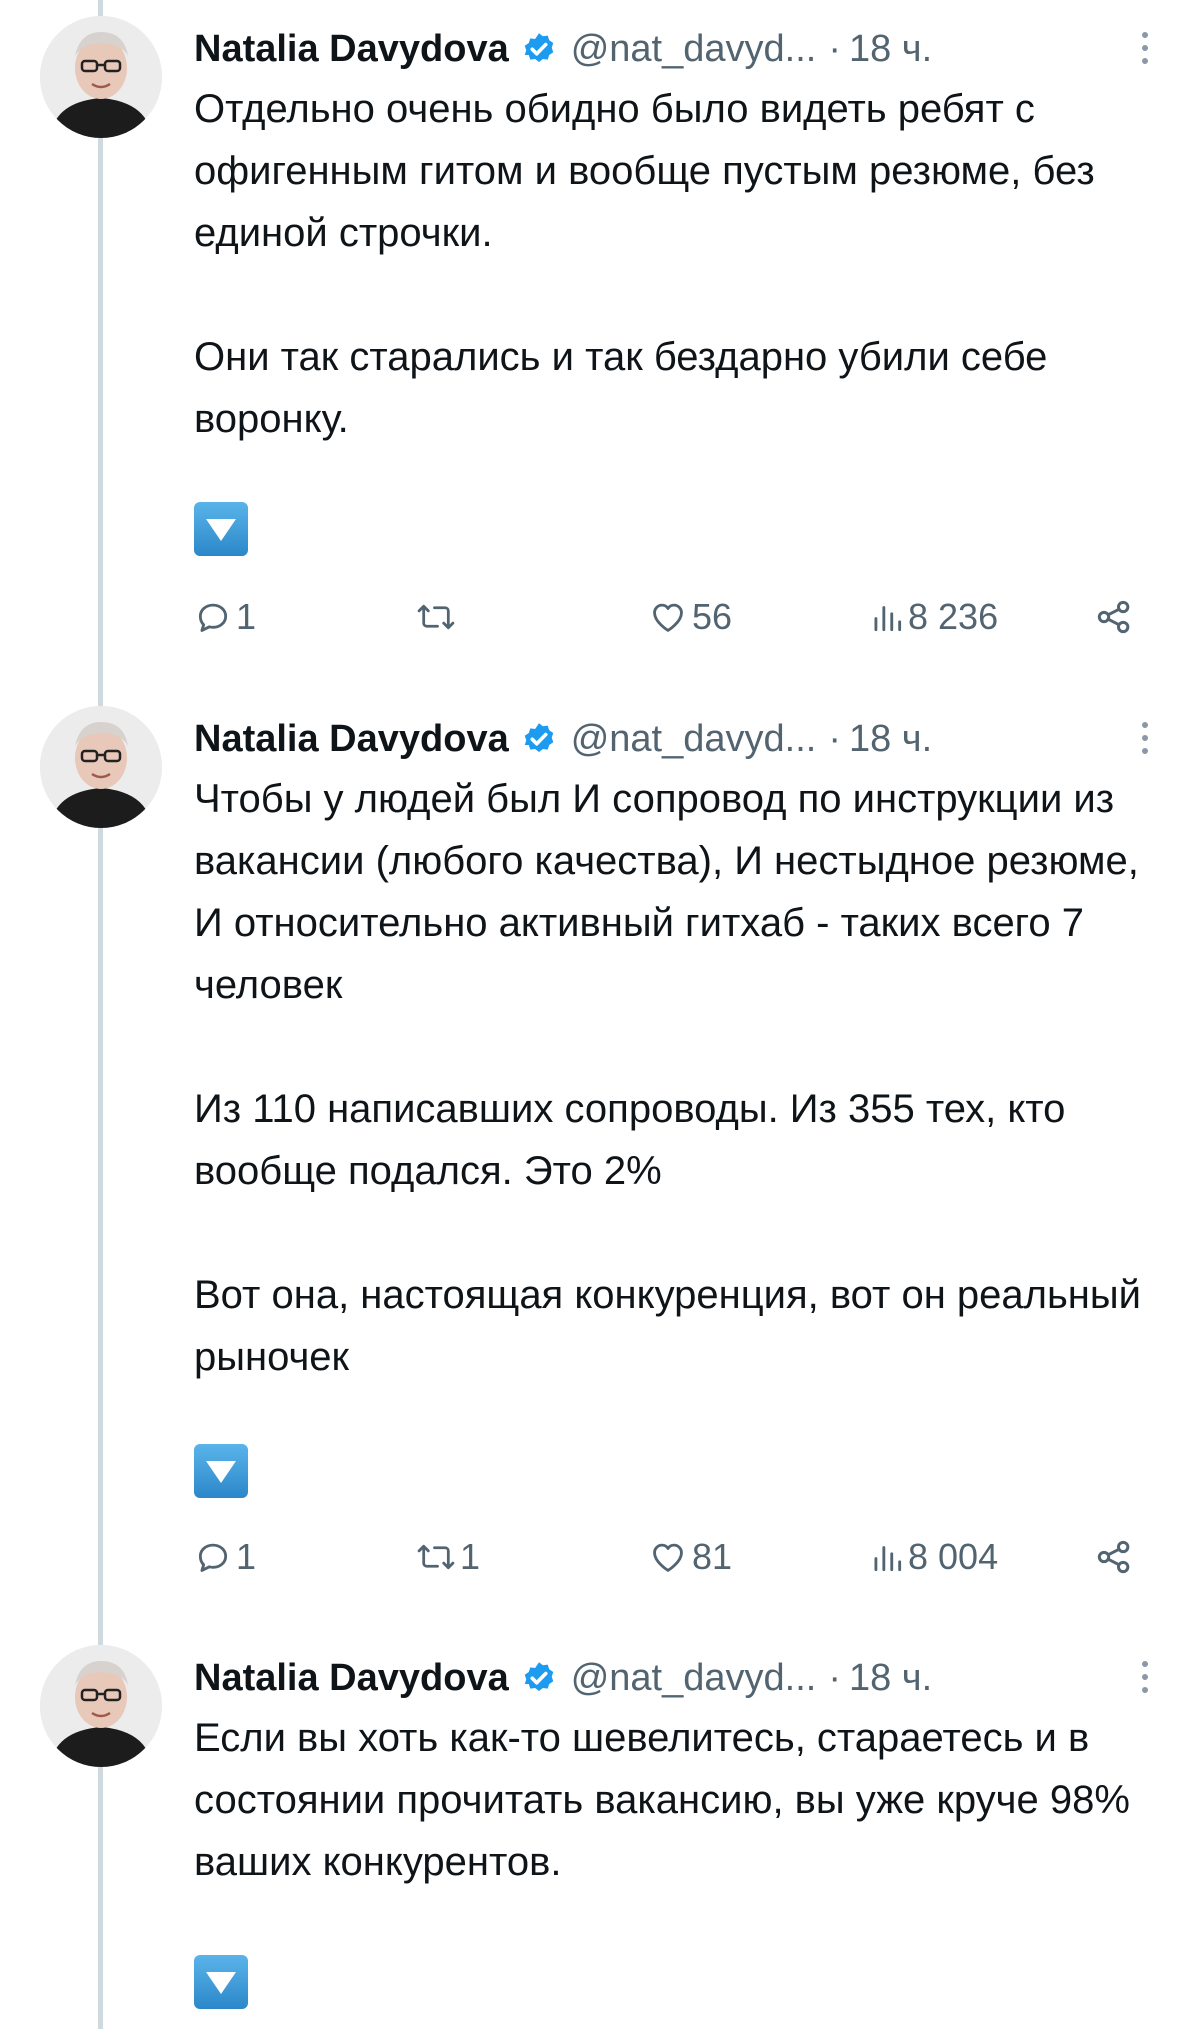 The height and width of the screenshot is (2029, 1200). I want to click on like-count: 81, so click(712, 1556).